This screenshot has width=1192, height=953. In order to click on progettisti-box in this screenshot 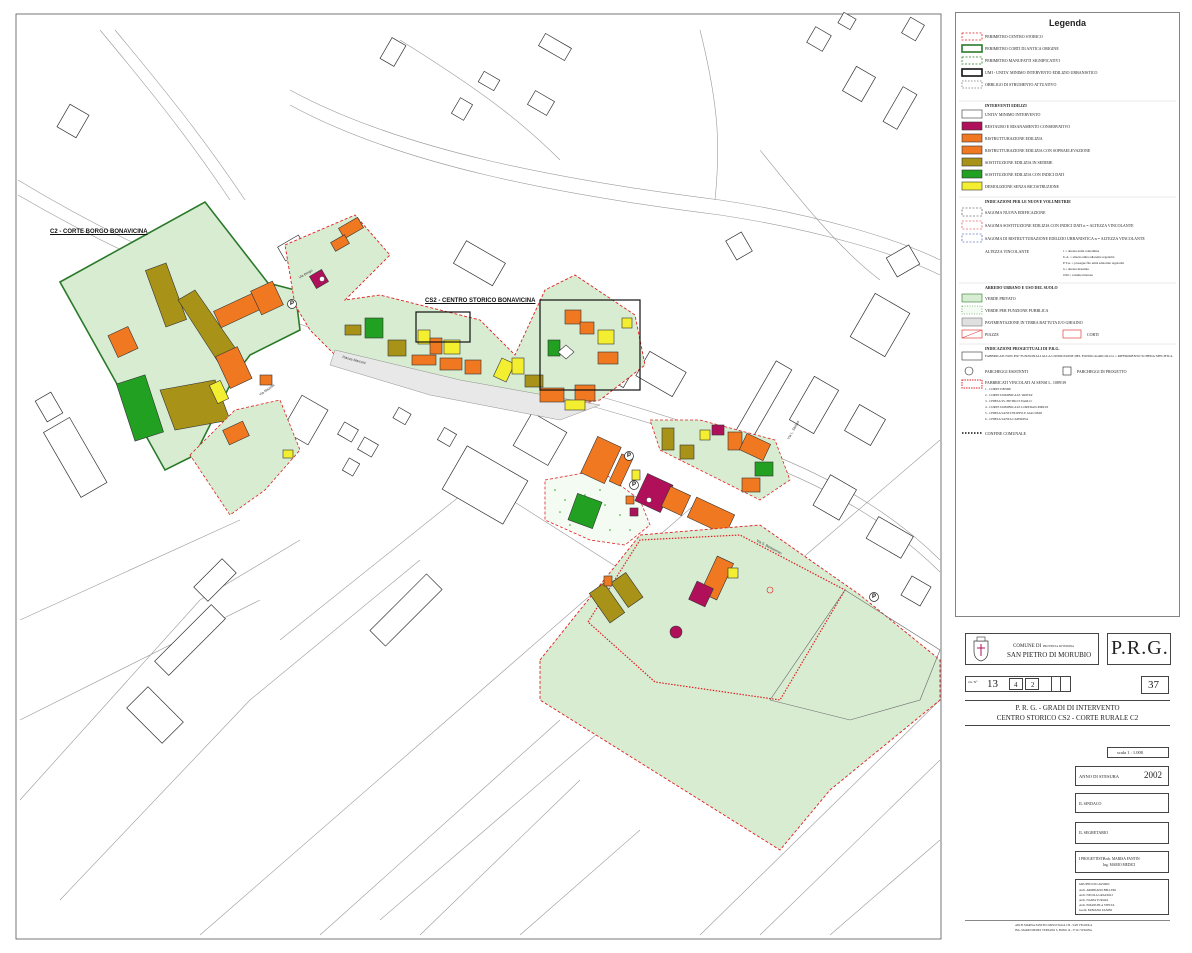, I will do `click(1122, 862)`.